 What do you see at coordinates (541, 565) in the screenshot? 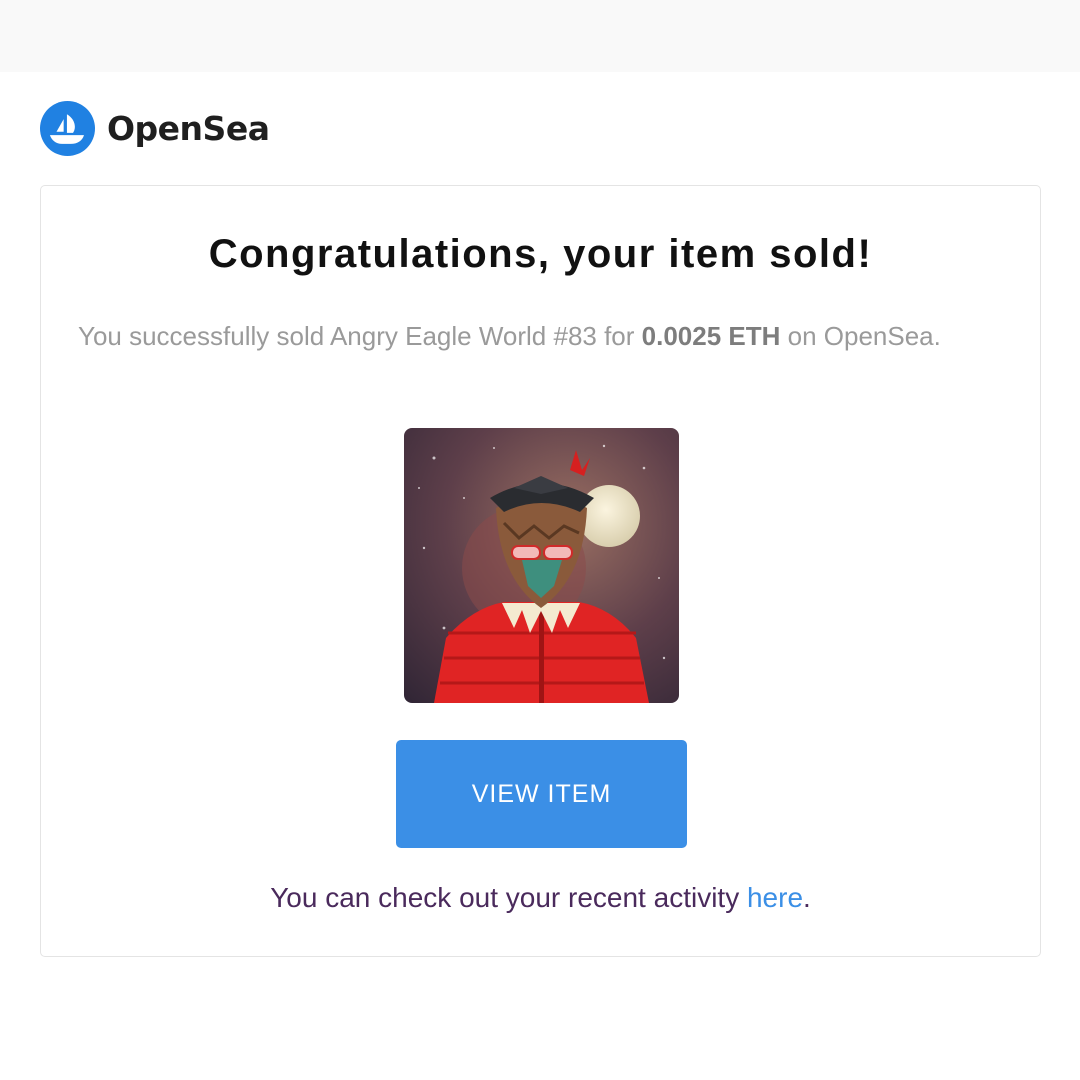
I see `nft-item-image` at bounding box center [541, 565].